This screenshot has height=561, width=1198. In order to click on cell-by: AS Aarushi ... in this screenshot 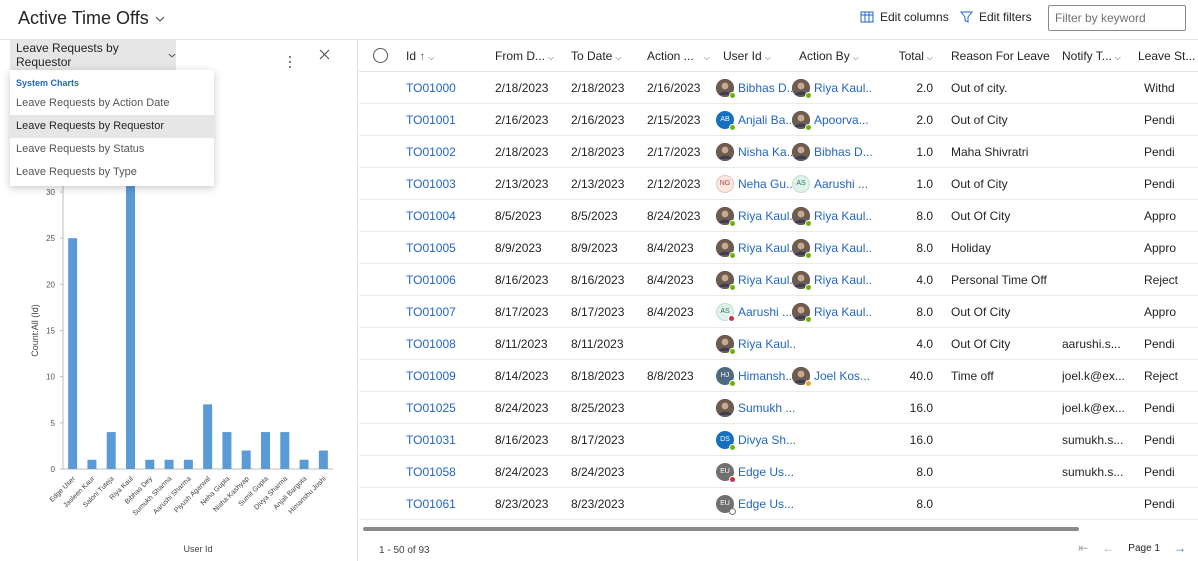, I will do `click(832, 184)`.